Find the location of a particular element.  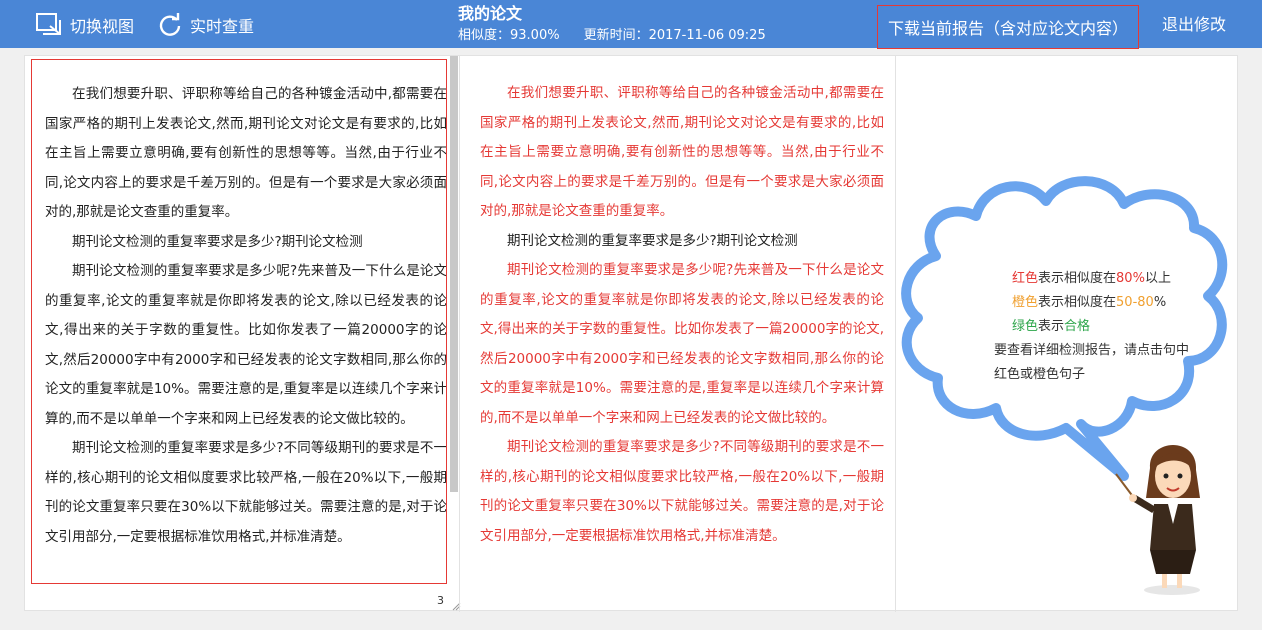

legend-orange: 橙色表示相似度在50-80% is located at coordinates (1096, 303).